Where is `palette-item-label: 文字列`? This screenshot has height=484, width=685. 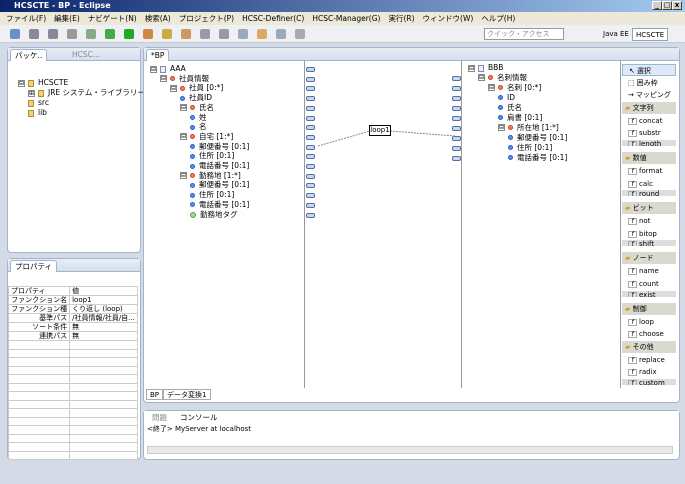
palette-item-label: 文字列 is located at coordinates (643, 107).